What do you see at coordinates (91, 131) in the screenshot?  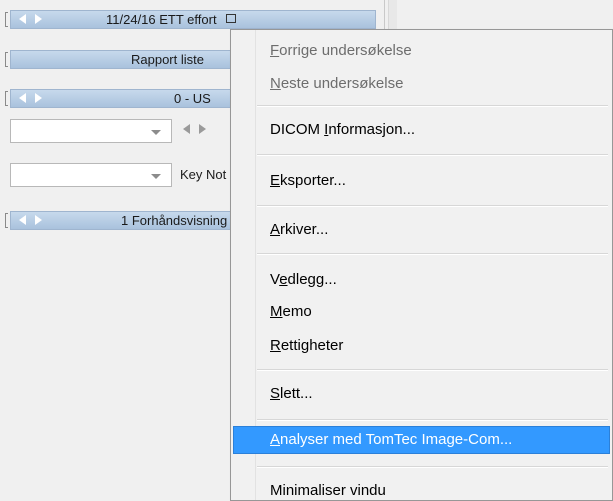 I see `series-dropdown` at bounding box center [91, 131].